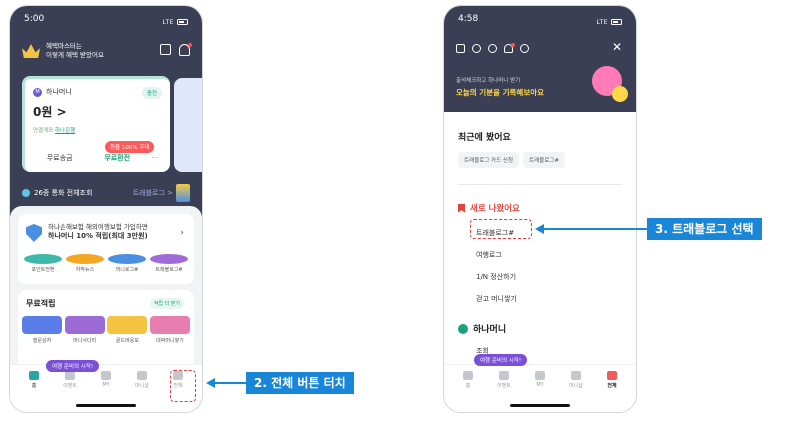  What do you see at coordinates (97, 130) in the screenshot?
I see `linked-account: 연결계좌 하나은행` at bounding box center [97, 130].